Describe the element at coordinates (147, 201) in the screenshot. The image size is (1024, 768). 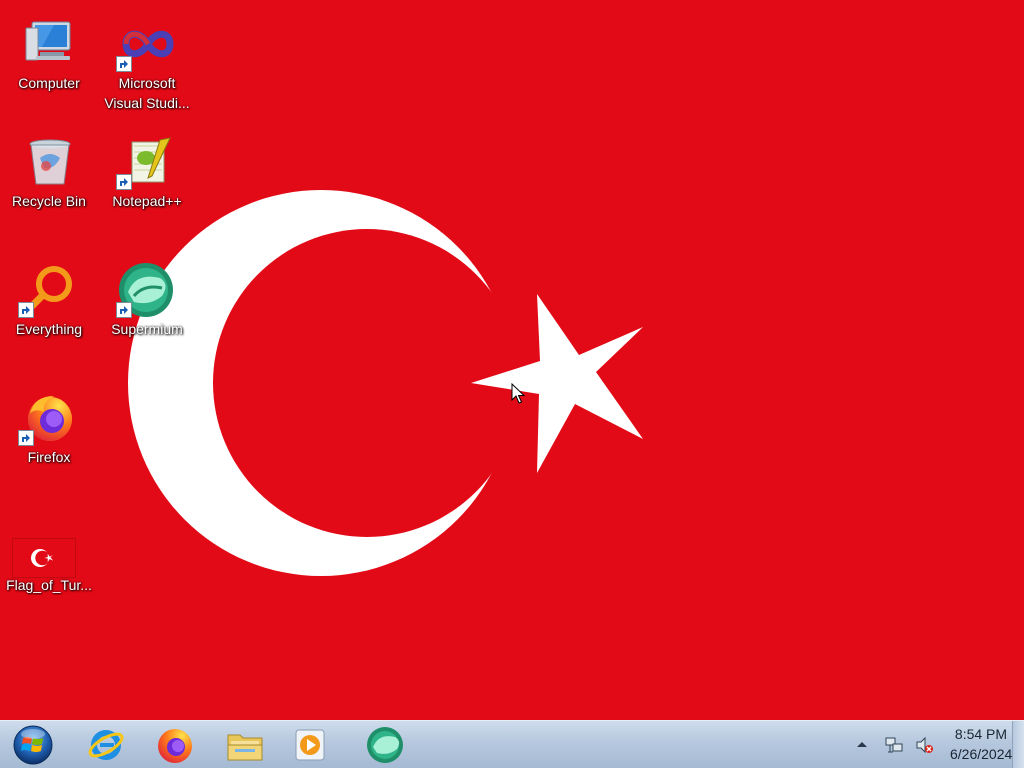
I see `desktop-icon-label: Notepad++` at that location.